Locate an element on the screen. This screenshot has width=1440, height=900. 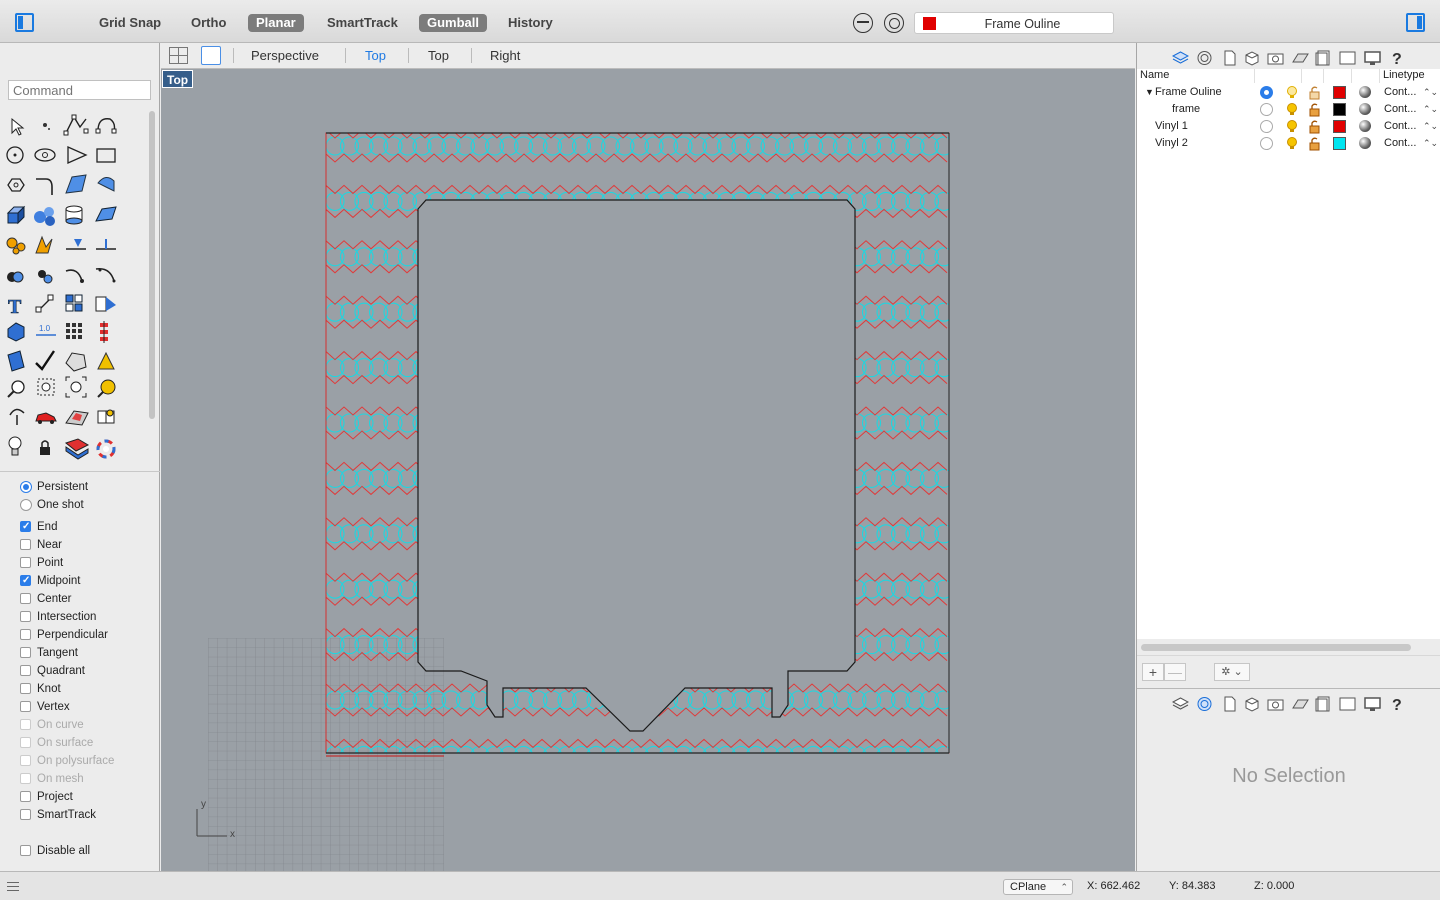
record-history-icon is located at coordinates (894, 23).